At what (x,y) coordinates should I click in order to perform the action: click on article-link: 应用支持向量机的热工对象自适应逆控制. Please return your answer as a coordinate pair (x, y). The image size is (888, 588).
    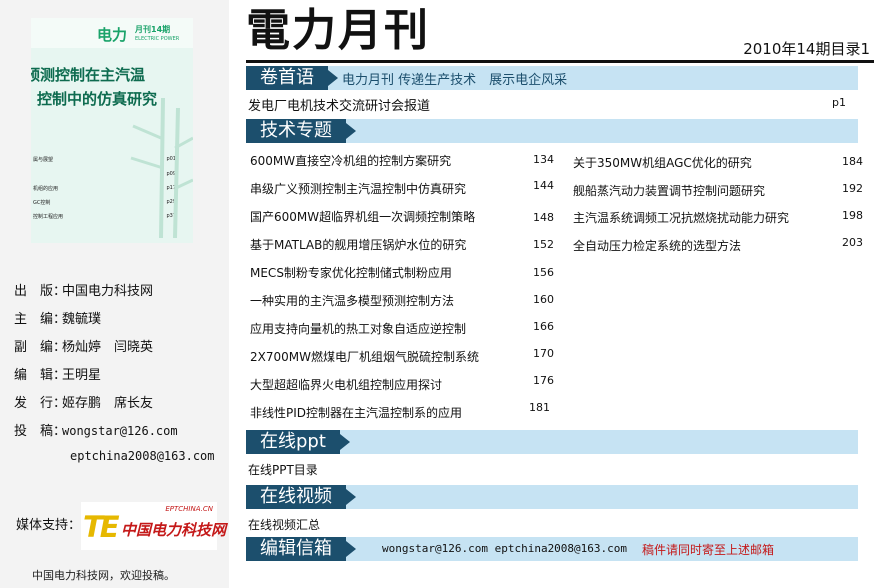
    Looking at the image, I should click on (358, 328).